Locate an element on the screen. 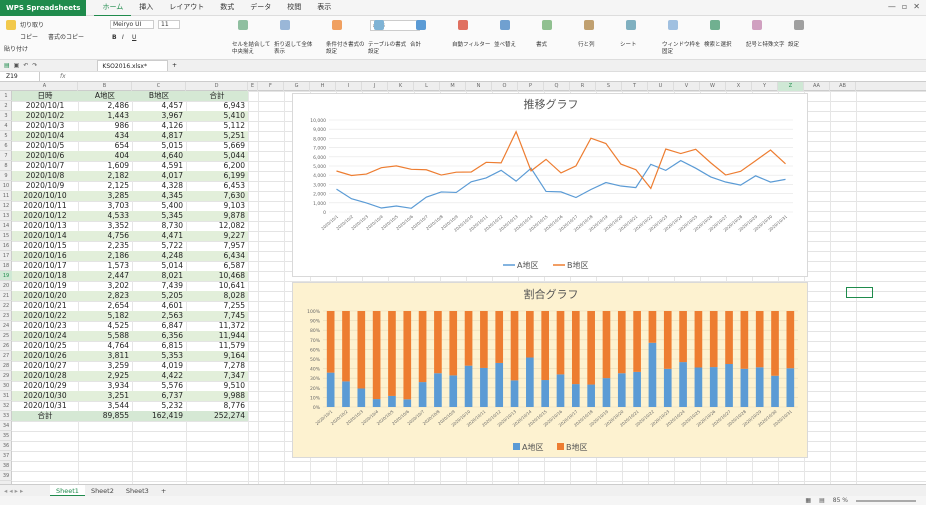 The height and width of the screenshot is (505, 926). column-header: C is located at coordinates (159, 86).